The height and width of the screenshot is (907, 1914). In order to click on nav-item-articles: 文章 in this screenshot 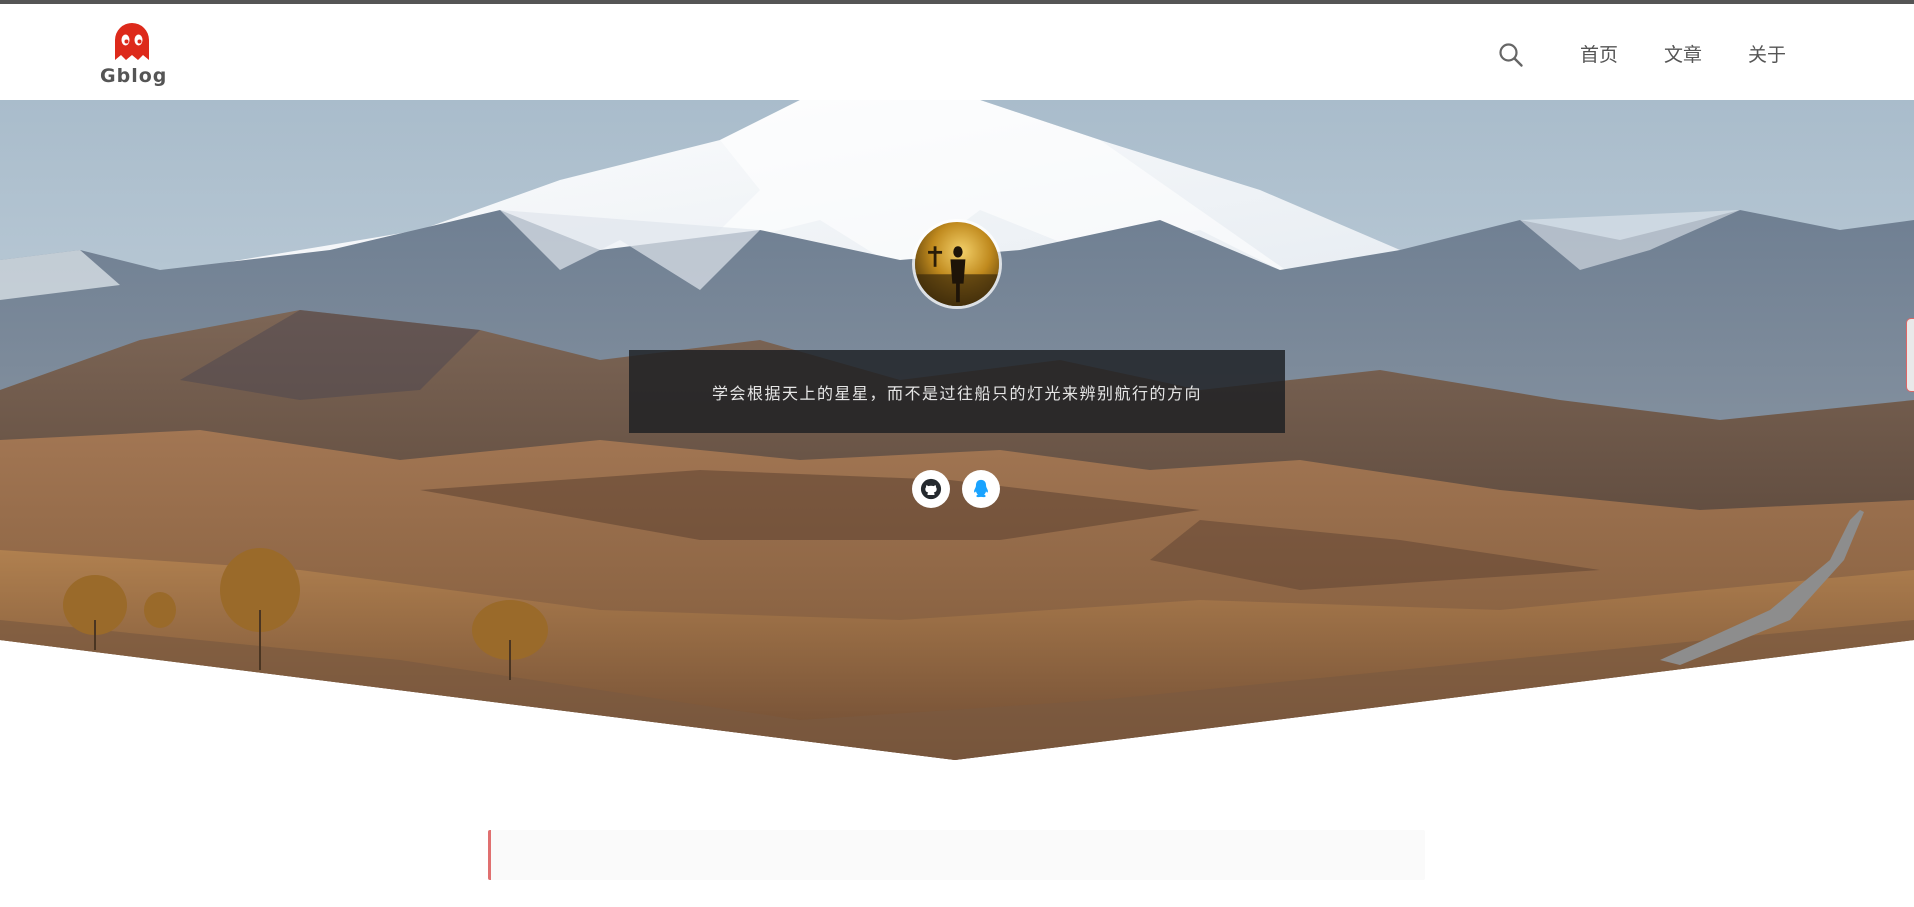, I will do `click(1683, 53)`.